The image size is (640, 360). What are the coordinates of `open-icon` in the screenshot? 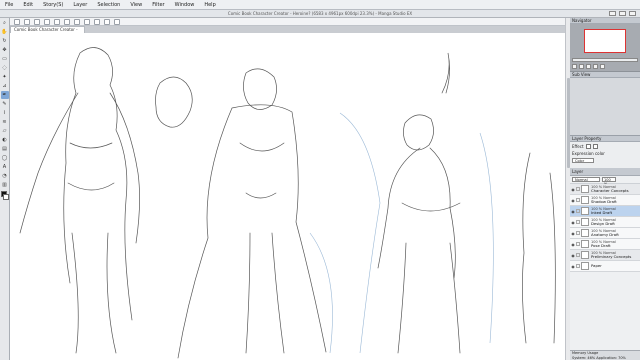 It's located at (27, 21).